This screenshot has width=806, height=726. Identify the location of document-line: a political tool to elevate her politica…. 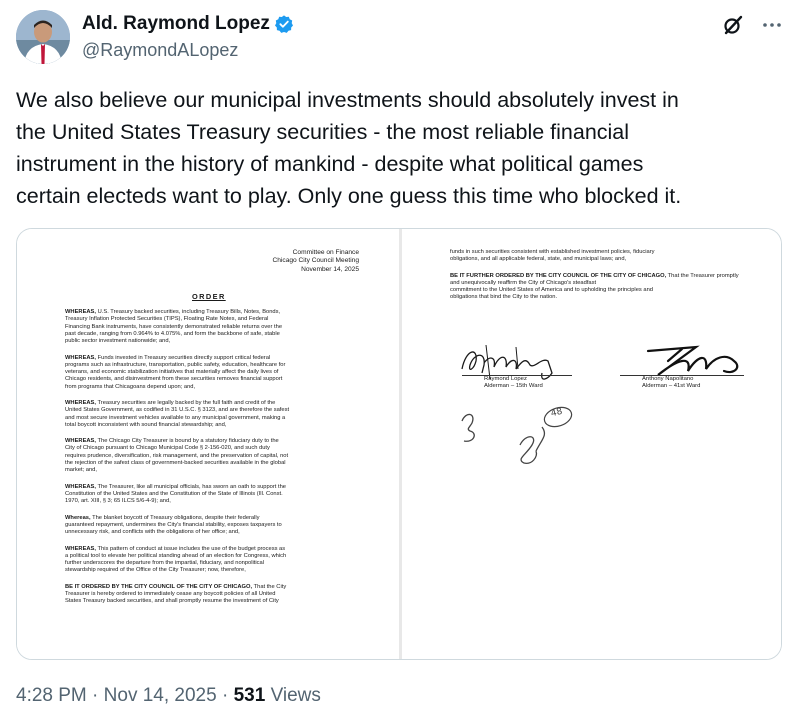
(215, 556).